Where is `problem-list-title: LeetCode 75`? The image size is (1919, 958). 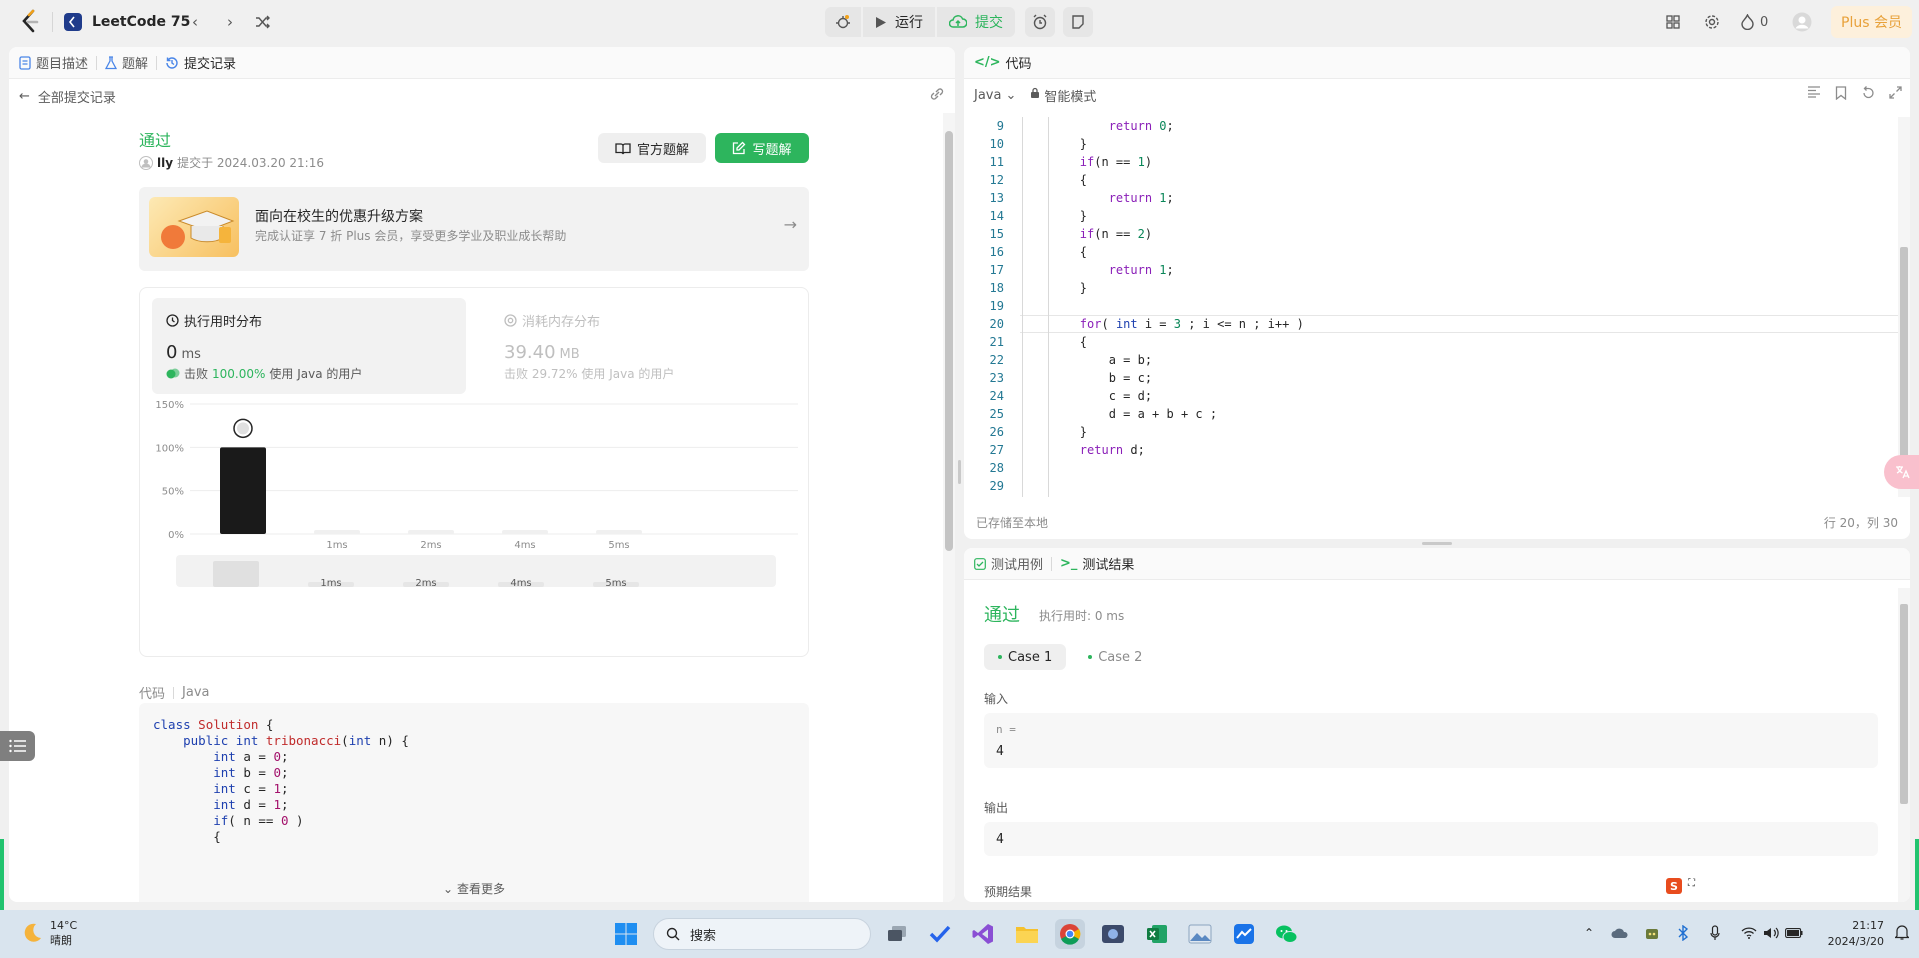
problem-list-title: LeetCode 75 is located at coordinates (141, 22).